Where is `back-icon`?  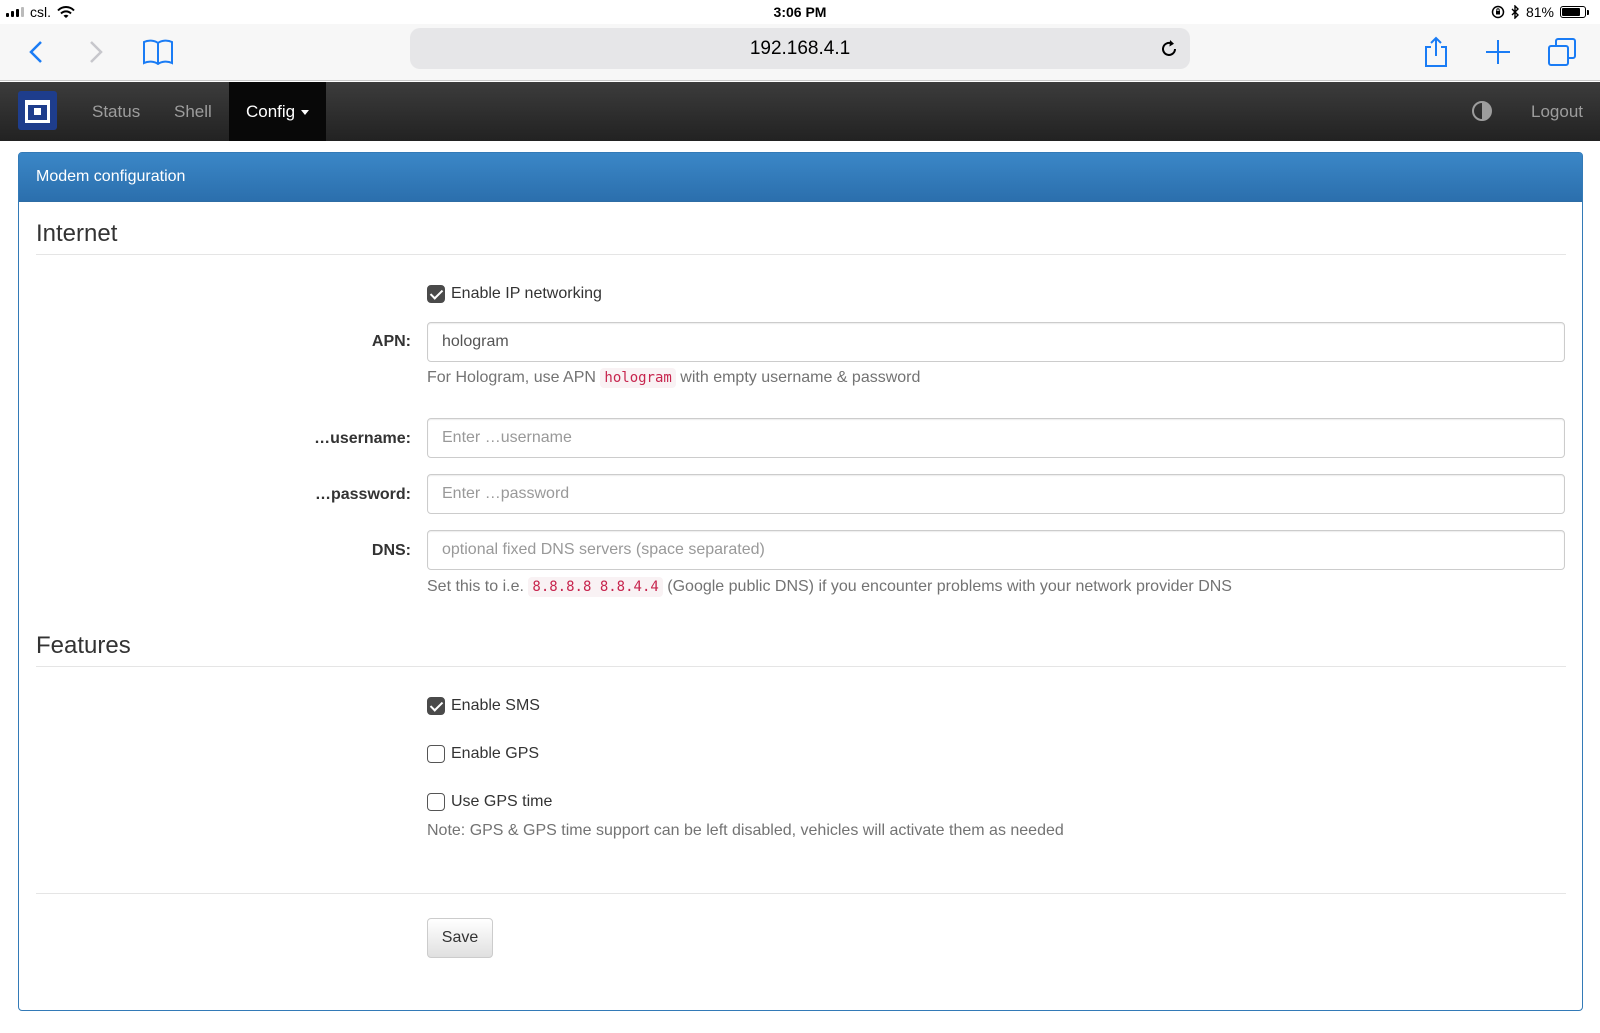 back-icon is located at coordinates (35, 52).